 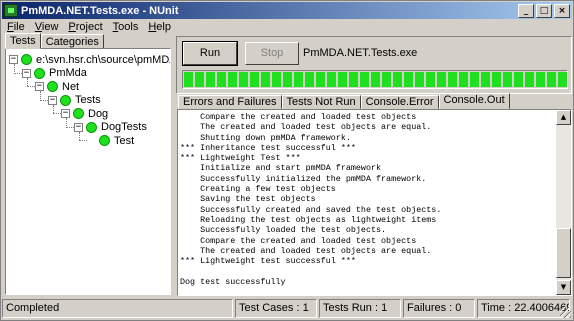 I want to click on tab-categories: Categories, so click(x=72, y=41).